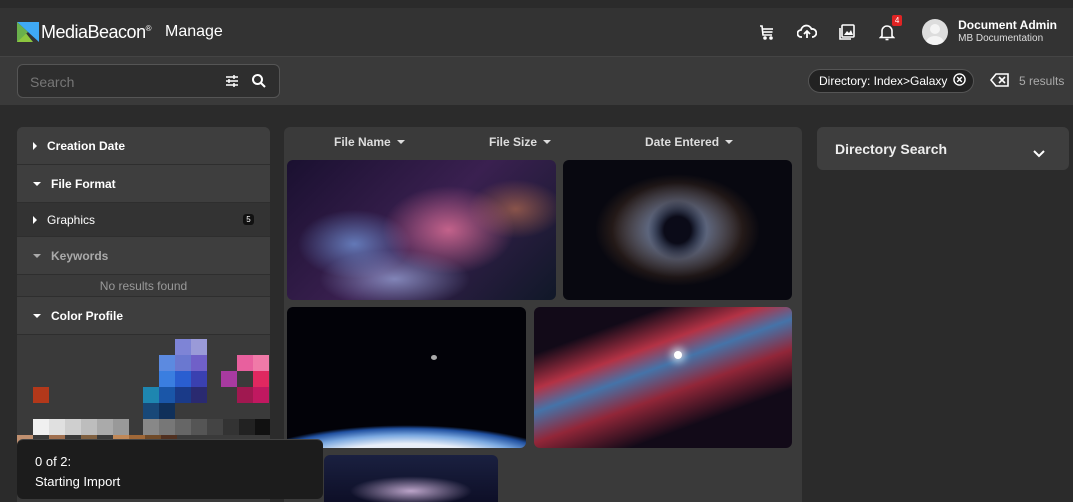 The width and height of the screenshot is (1073, 502). Describe the element at coordinates (362, 142) in the screenshot. I see `column-label: File Name` at that location.